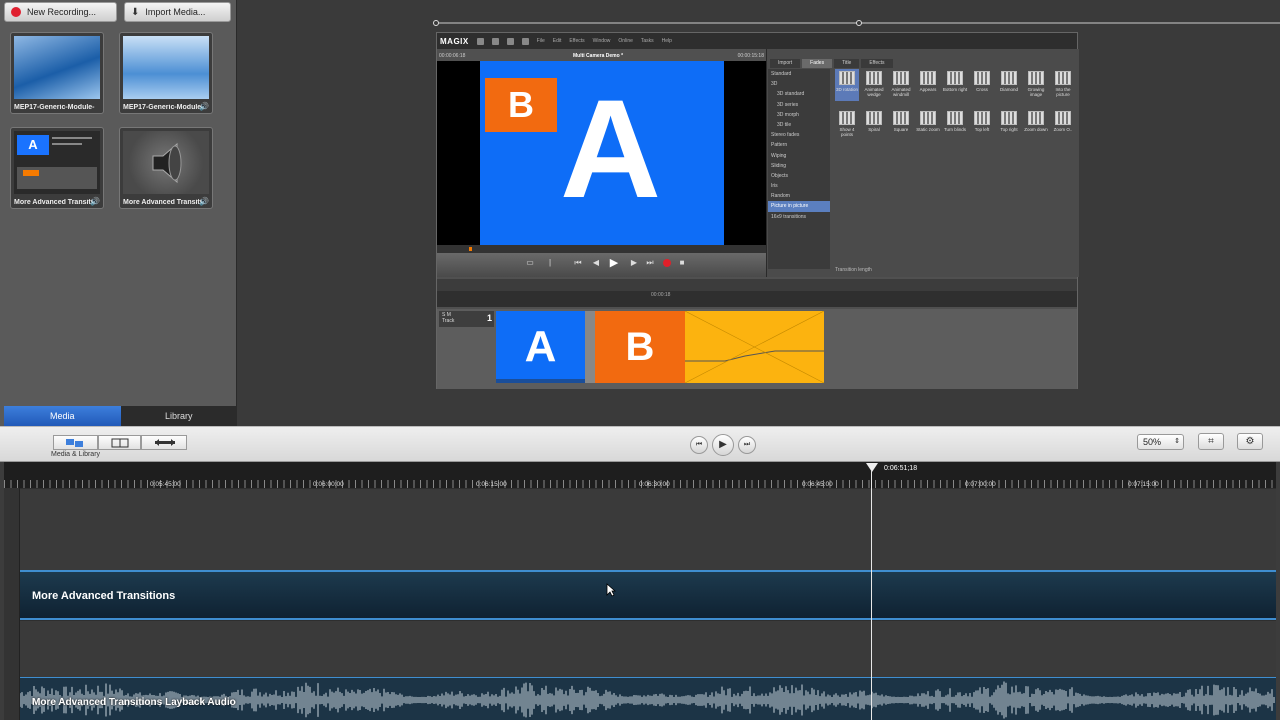 This screenshot has width=1280, height=720. I want to click on fx-tile: Appears, so click(928, 85).